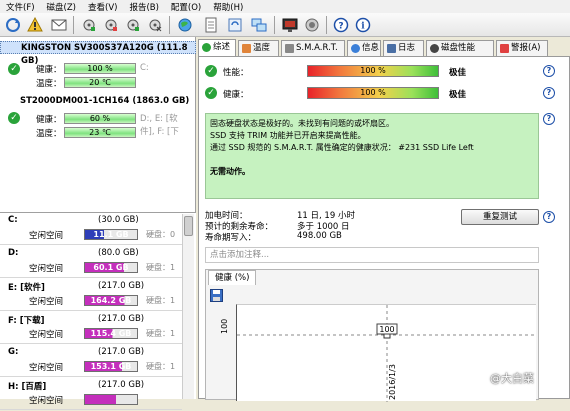 The height and width of the screenshot is (411, 570). Describe the element at coordinates (206, 47) in the screenshot. I see `check-icon` at that location.